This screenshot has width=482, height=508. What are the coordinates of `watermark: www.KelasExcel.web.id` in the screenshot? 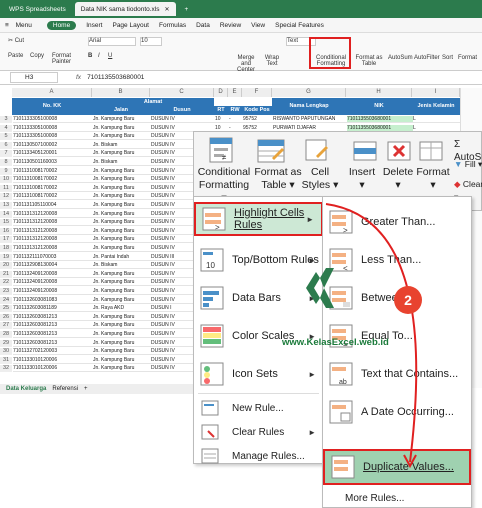 It's located at (335, 342).